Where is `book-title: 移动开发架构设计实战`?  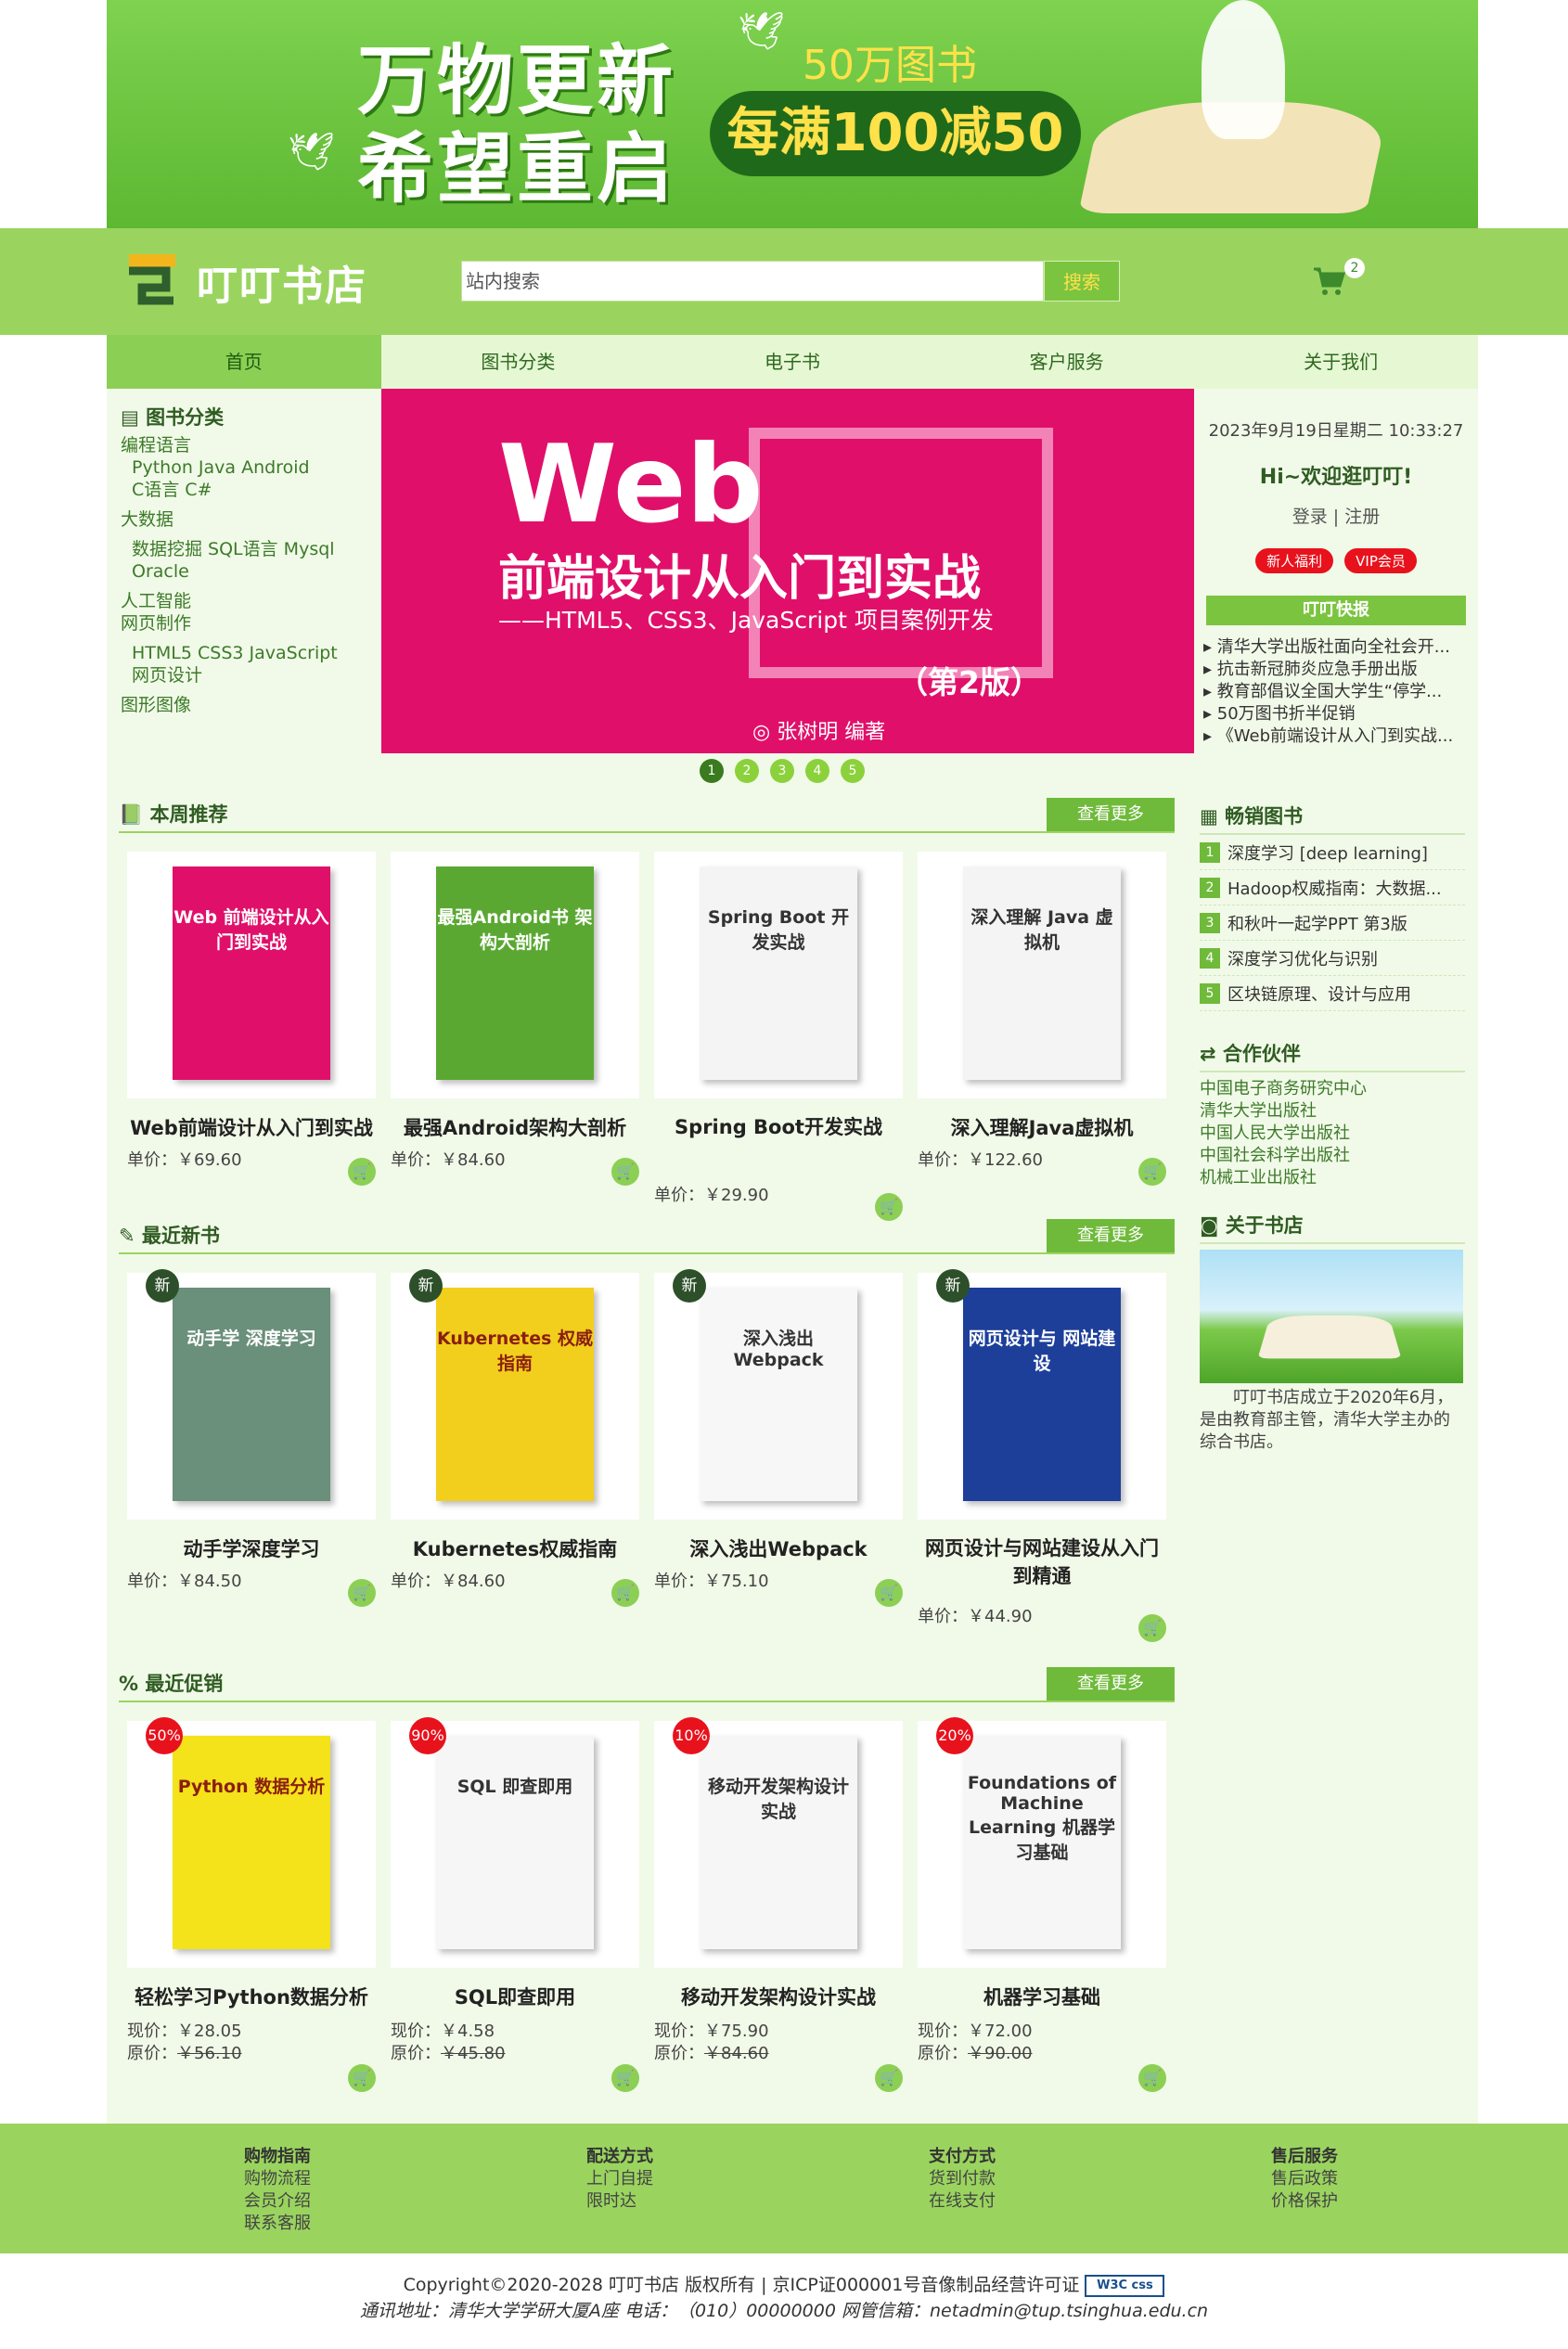
book-title: 移动开发架构设计实战 is located at coordinates (779, 1996).